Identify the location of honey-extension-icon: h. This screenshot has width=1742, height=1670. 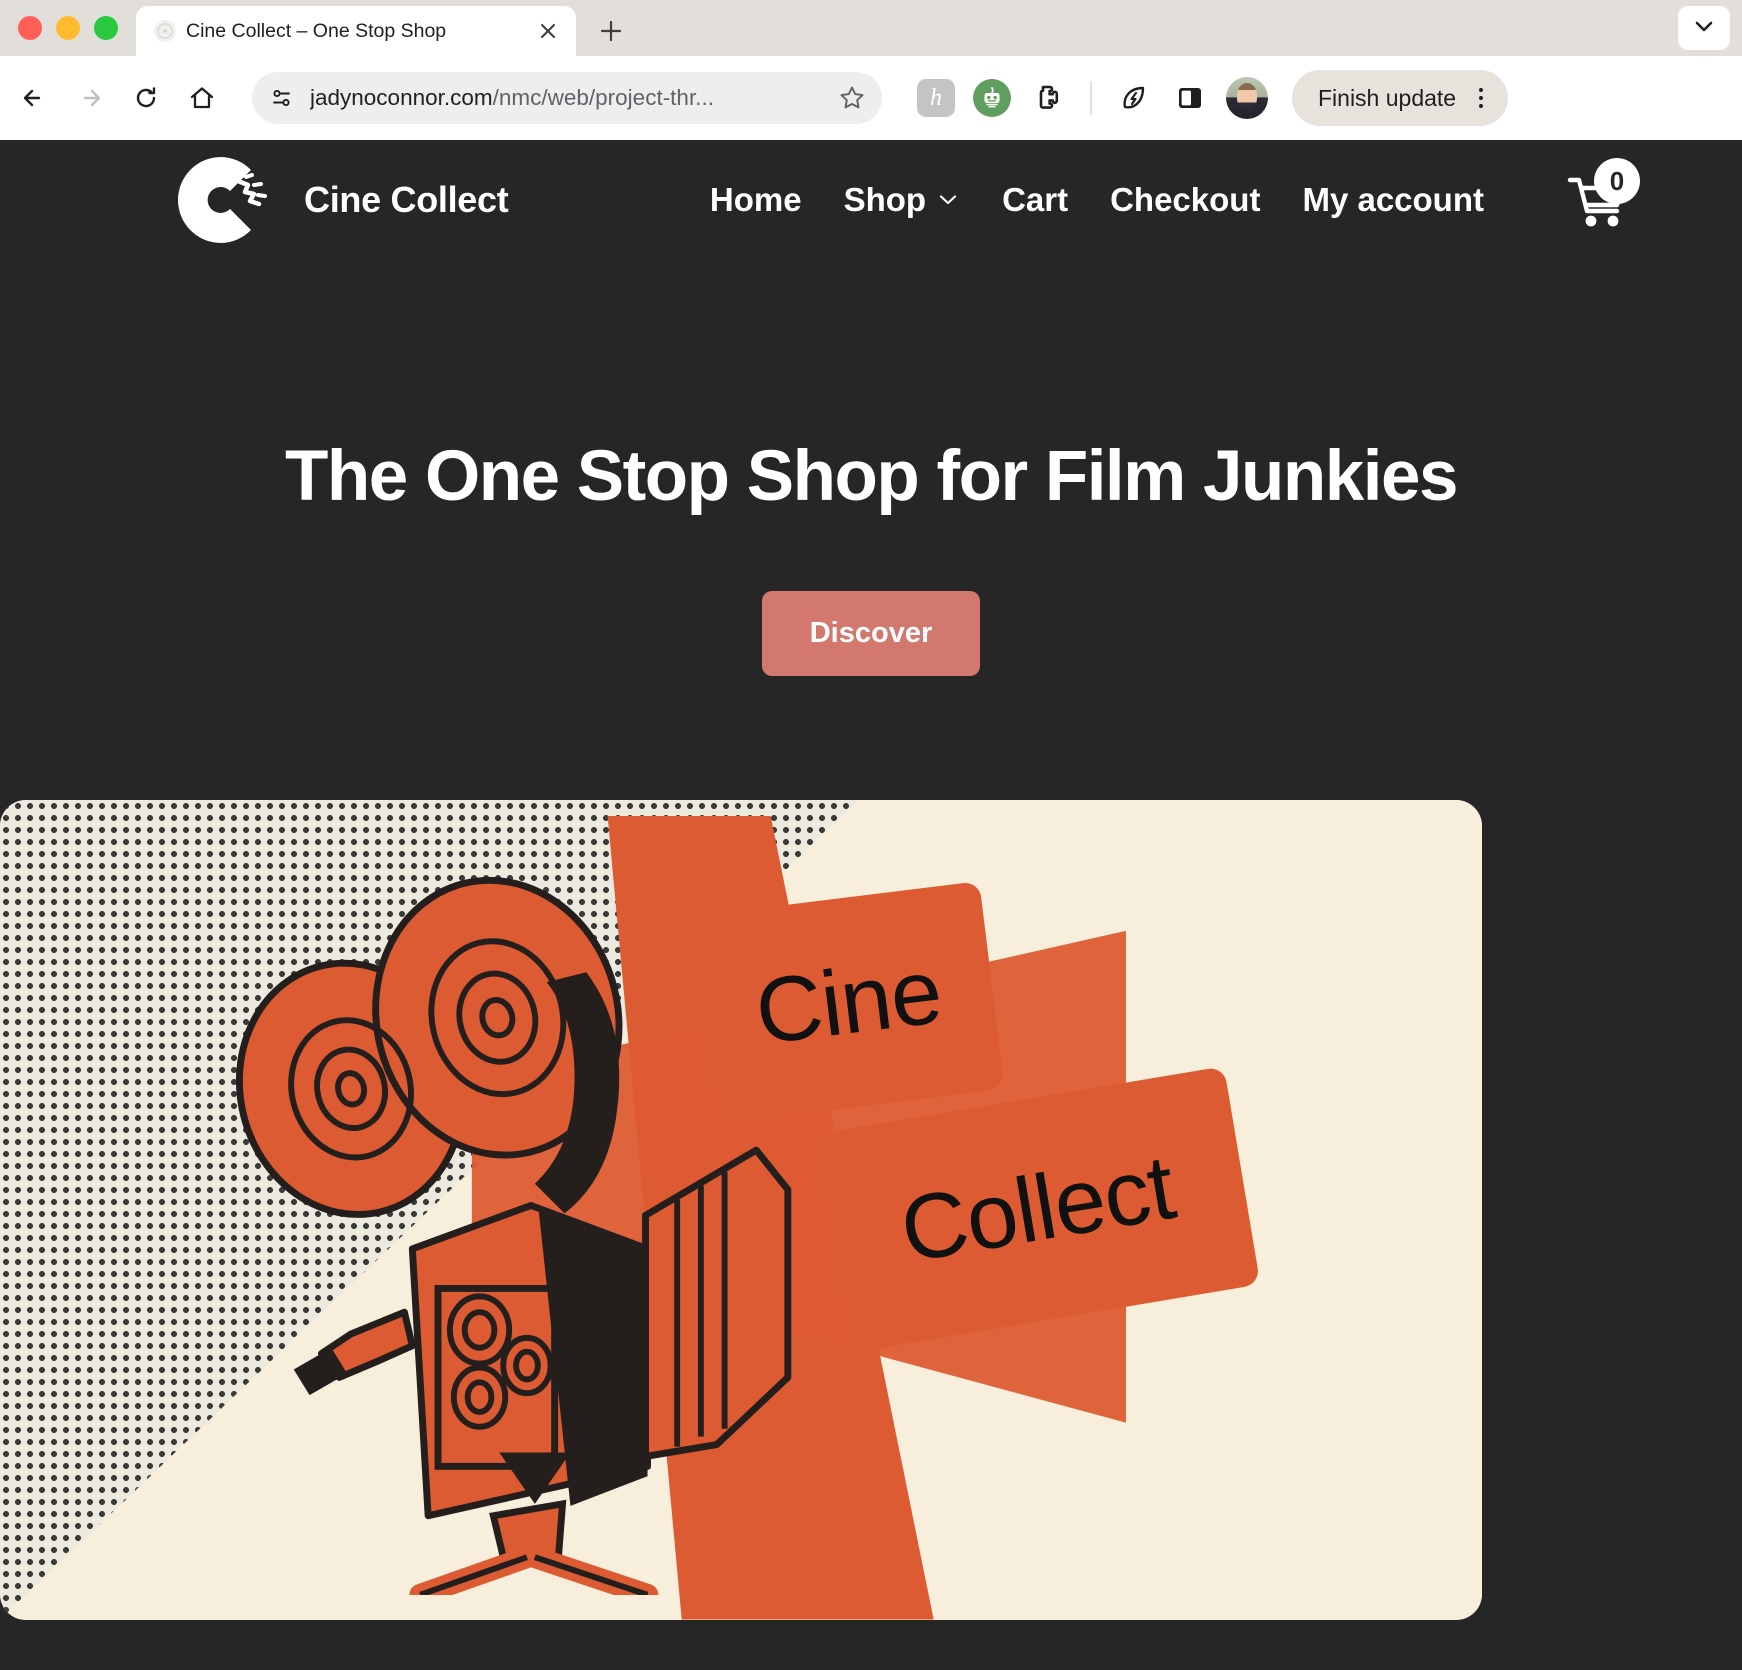
(936, 98).